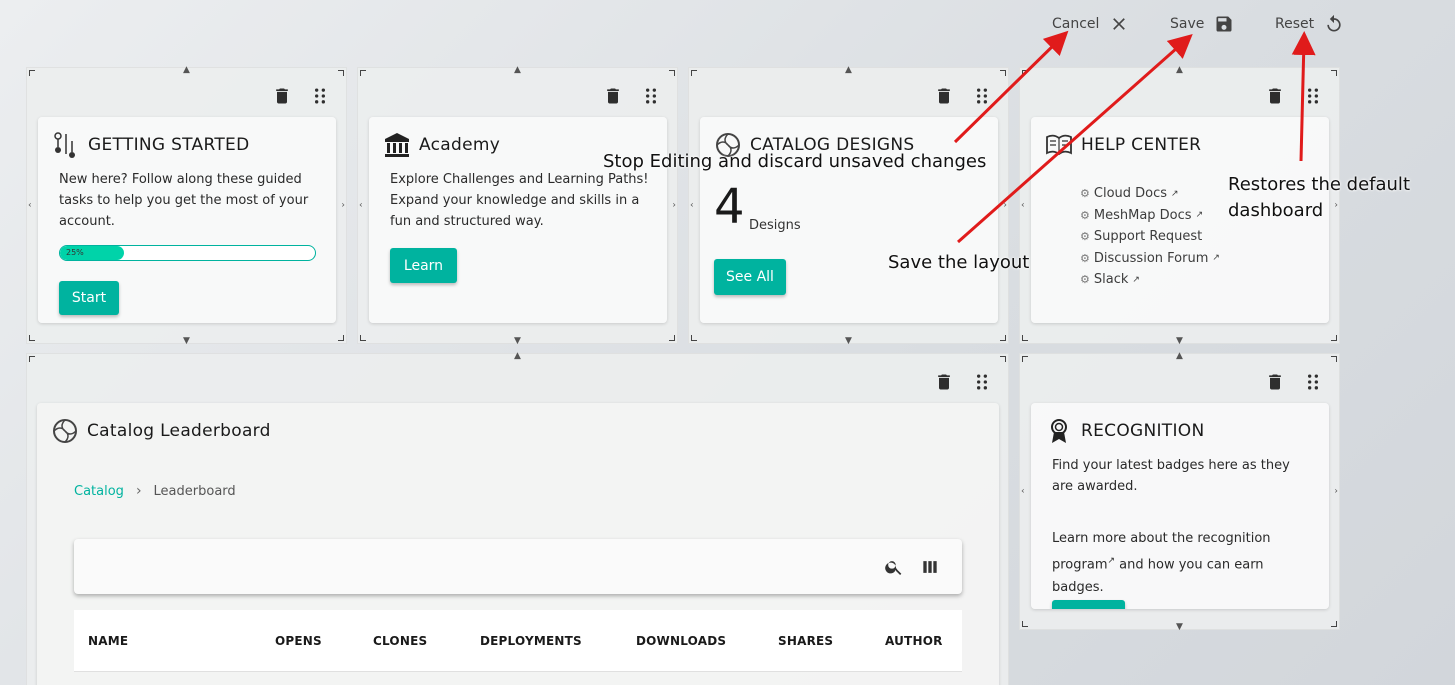 This screenshot has width=1455, height=685. I want to click on designs-count: 4, so click(729, 207).